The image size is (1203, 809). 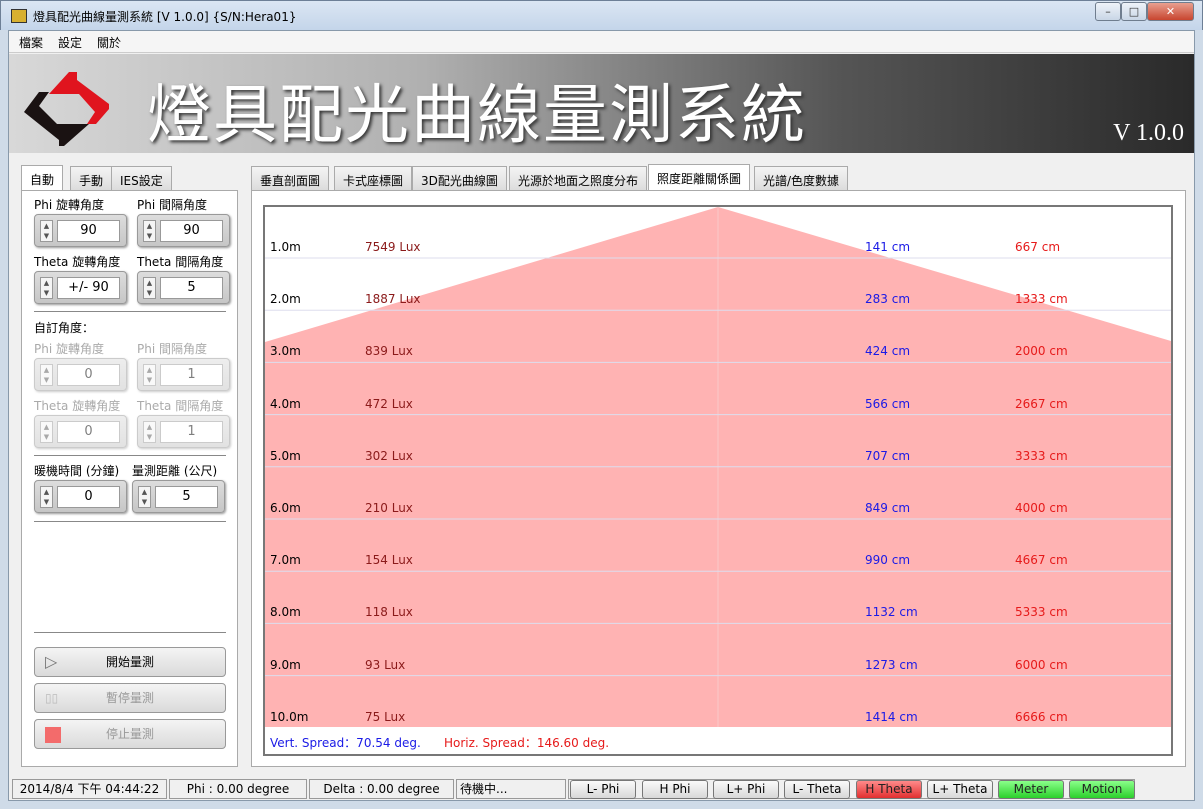 I want to click on horizontal-width-value: 6000 cm, so click(x=1041, y=664).